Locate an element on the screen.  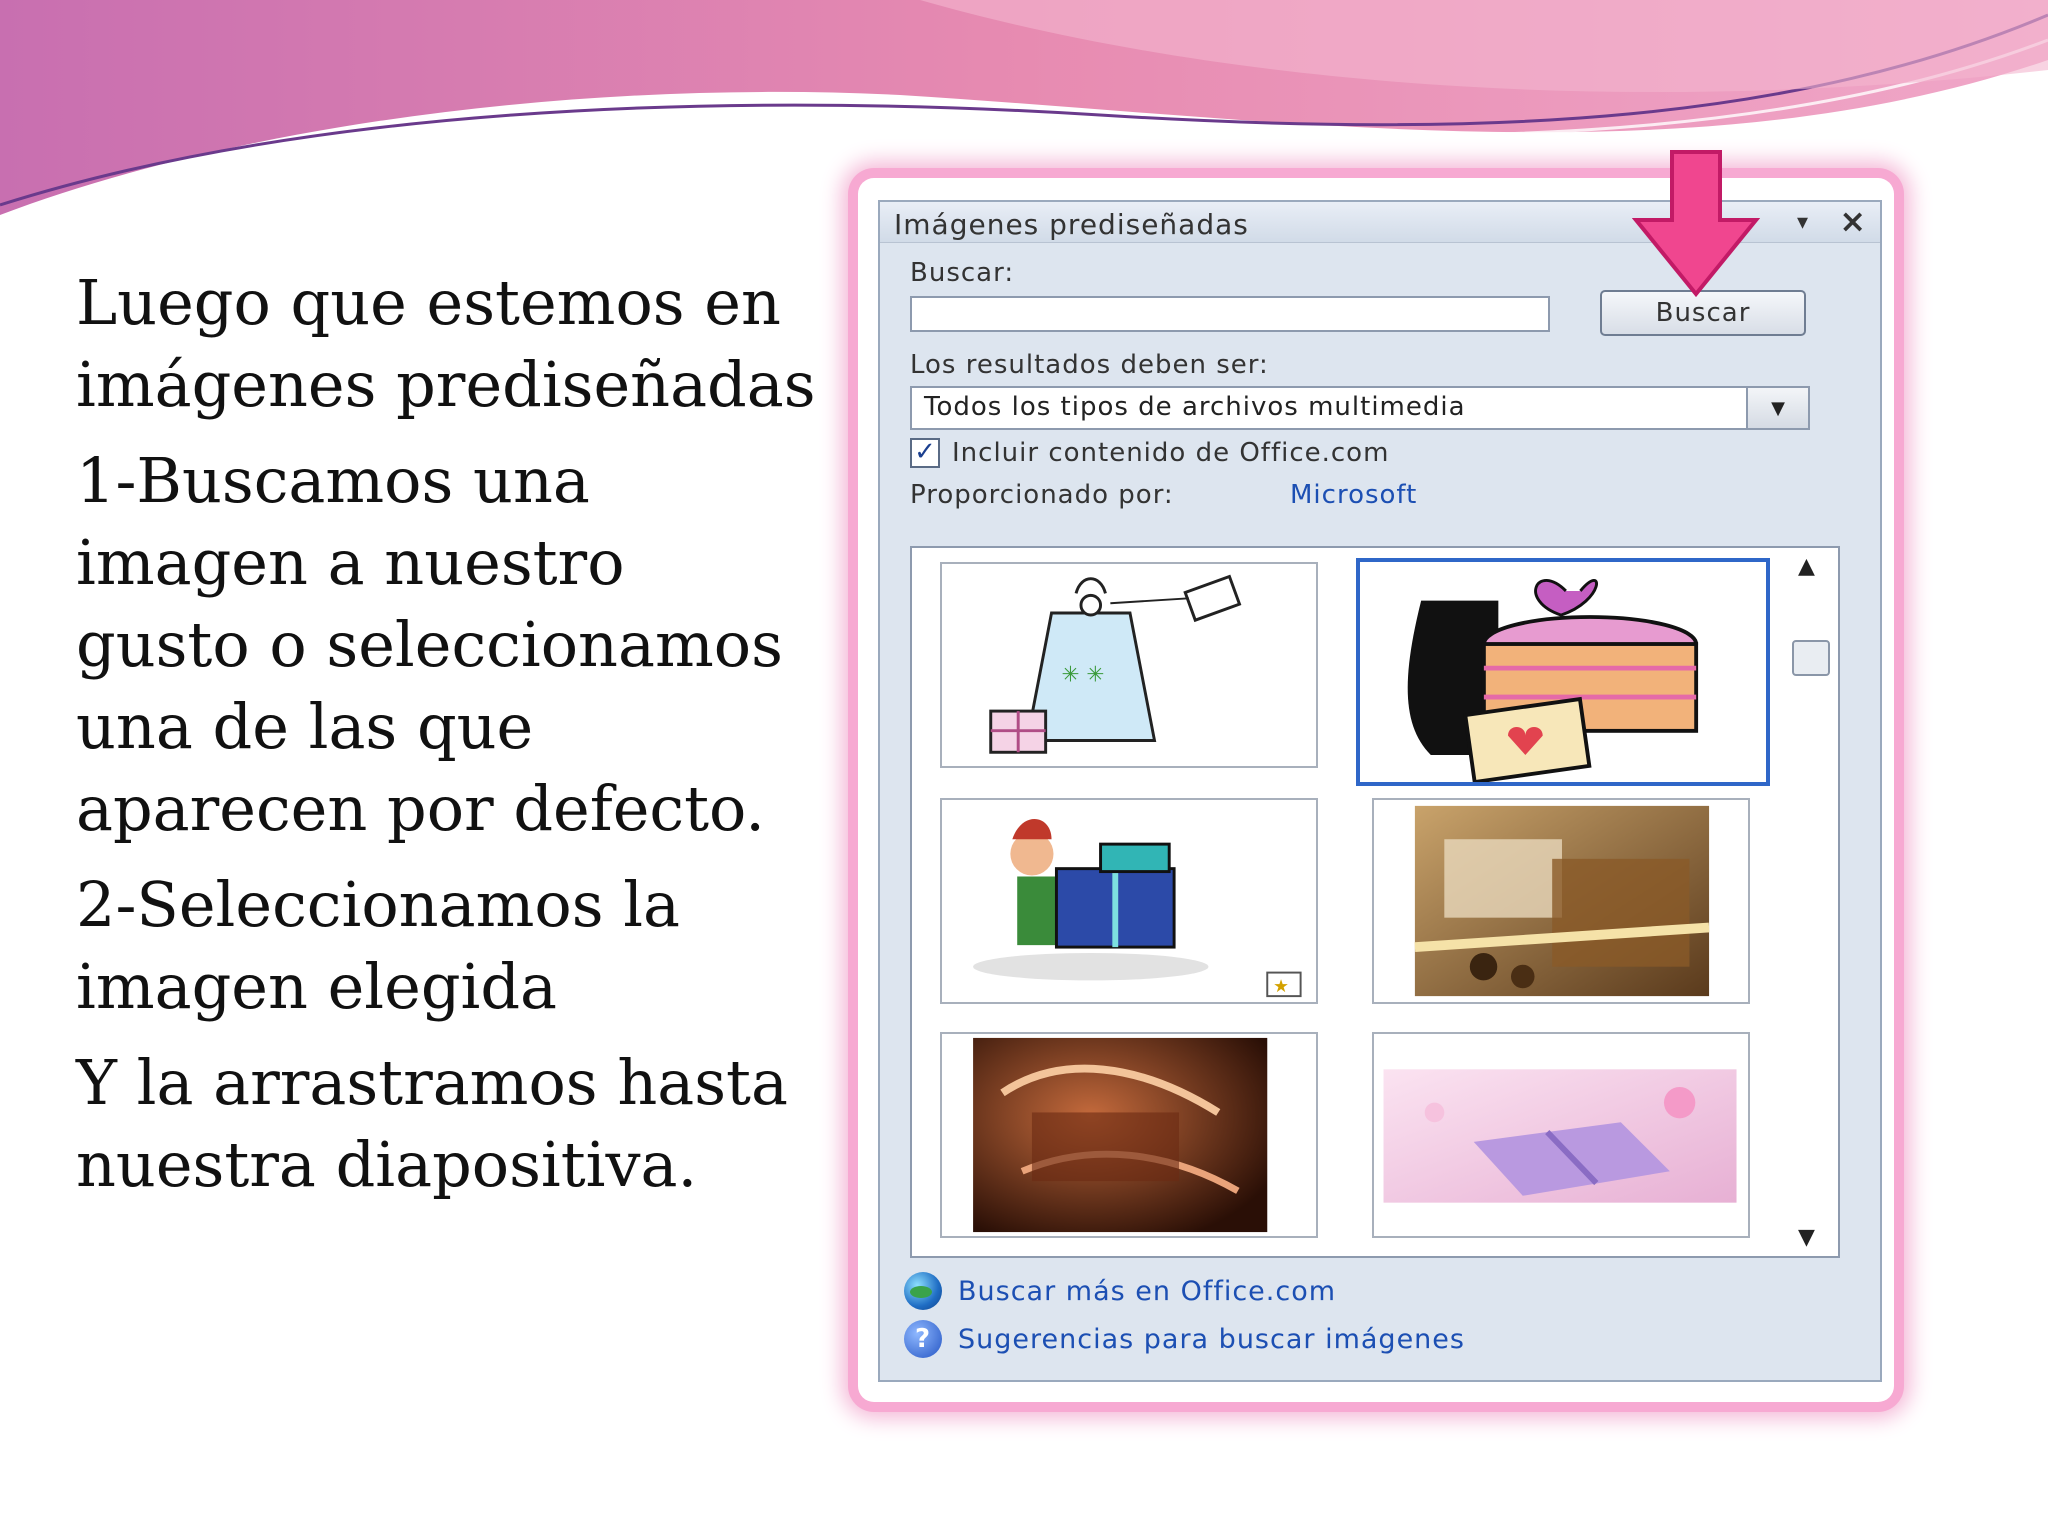
media-type-selected-value: Todos los tipos de archivos multimedia is located at coordinates (1195, 407).